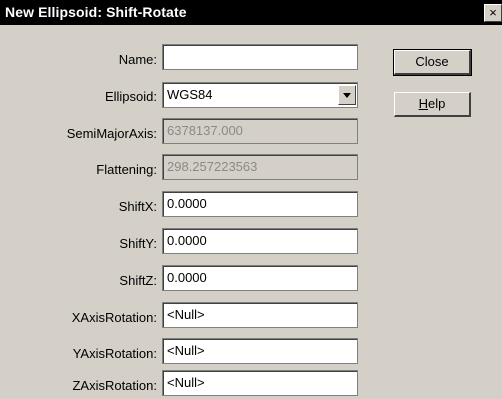 The image size is (502, 399). What do you see at coordinates (260, 204) in the screenshot?
I see `shift-x-input: 0.0000` at bounding box center [260, 204].